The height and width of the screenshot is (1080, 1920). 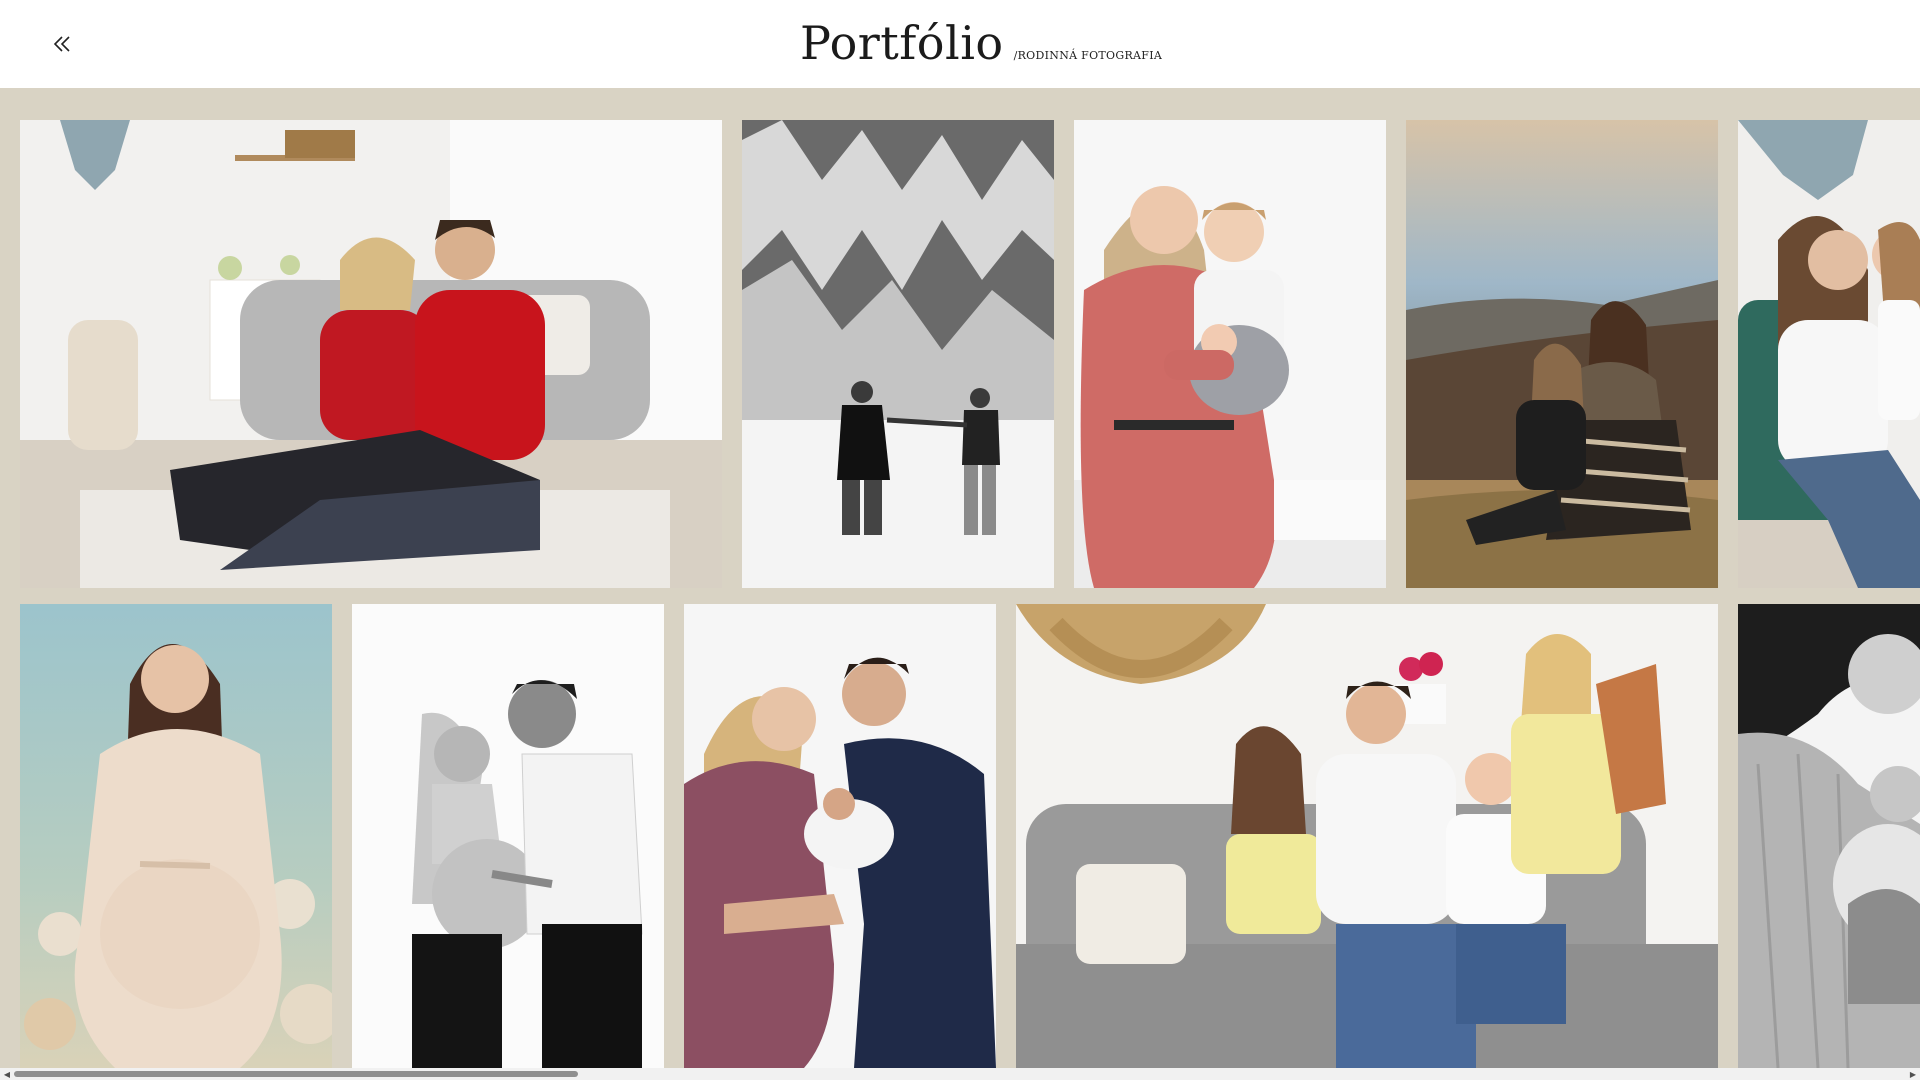 I want to click on photo-mother-son-newborn, so click(x=1230, y=354).